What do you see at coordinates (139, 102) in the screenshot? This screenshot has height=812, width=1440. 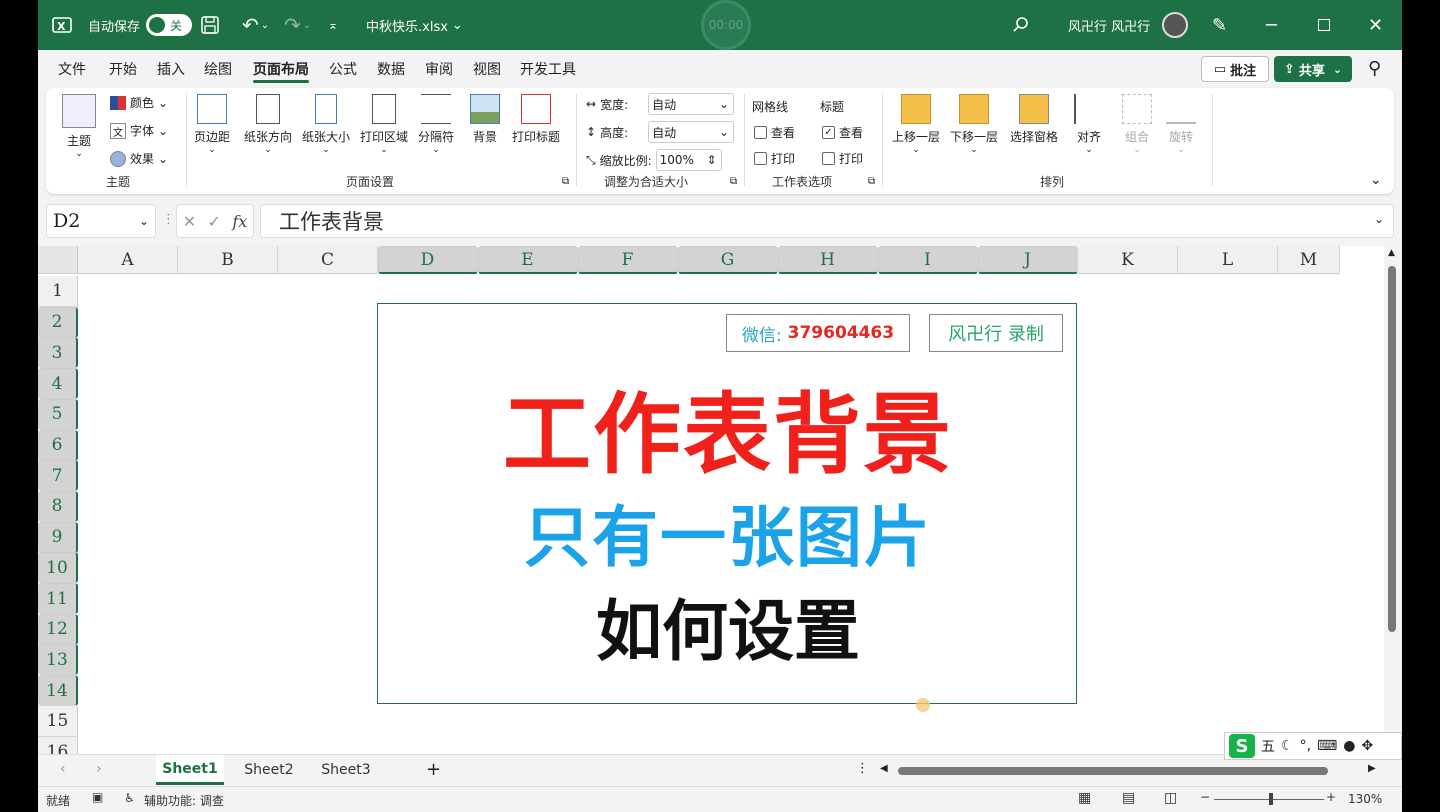 I see `colors-button: 颜色 ⌄` at bounding box center [139, 102].